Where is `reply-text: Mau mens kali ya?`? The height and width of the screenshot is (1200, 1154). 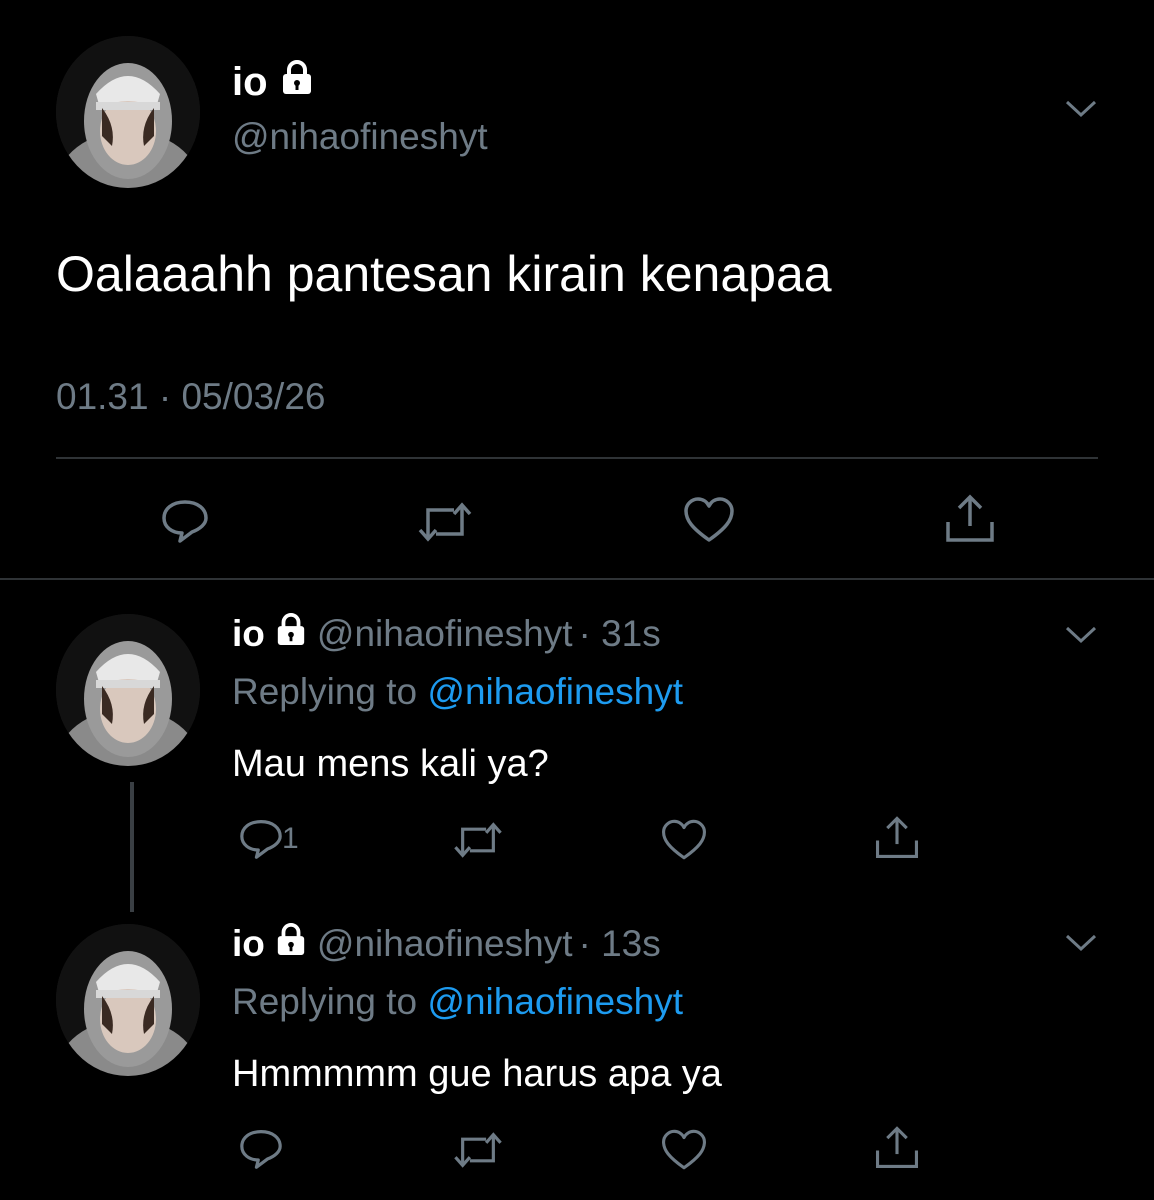
reply-text: Mau mens kali ya? is located at coordinates (390, 764).